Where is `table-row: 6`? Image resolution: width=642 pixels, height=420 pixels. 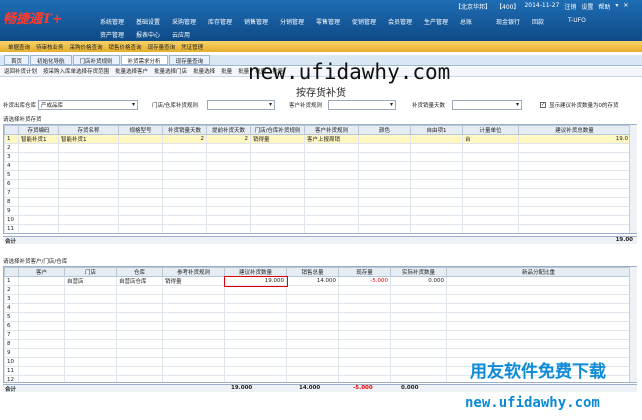
table-row: 6 is located at coordinates (317, 326).